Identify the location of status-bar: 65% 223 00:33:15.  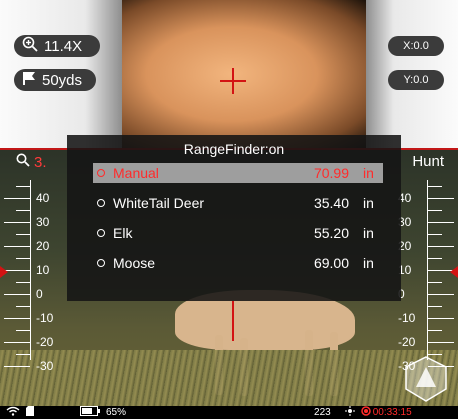
(229, 412).